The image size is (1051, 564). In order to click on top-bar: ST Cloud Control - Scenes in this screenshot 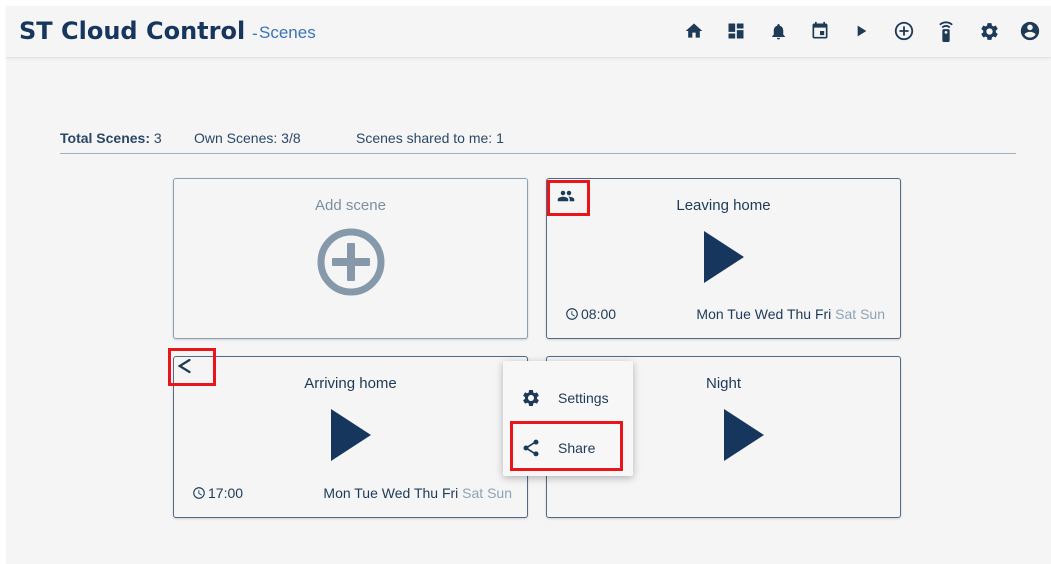, I will do `click(528, 32)`.